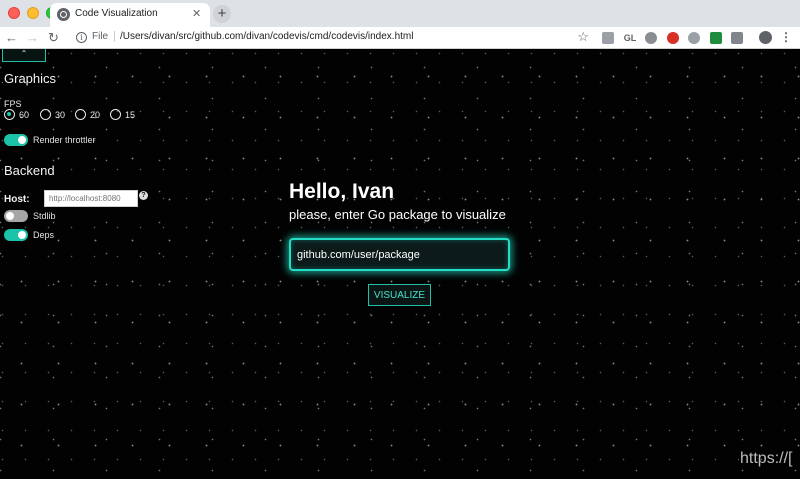 The height and width of the screenshot is (479, 800). What do you see at coordinates (608, 38) in the screenshot?
I see `extension-chat-icon` at bounding box center [608, 38].